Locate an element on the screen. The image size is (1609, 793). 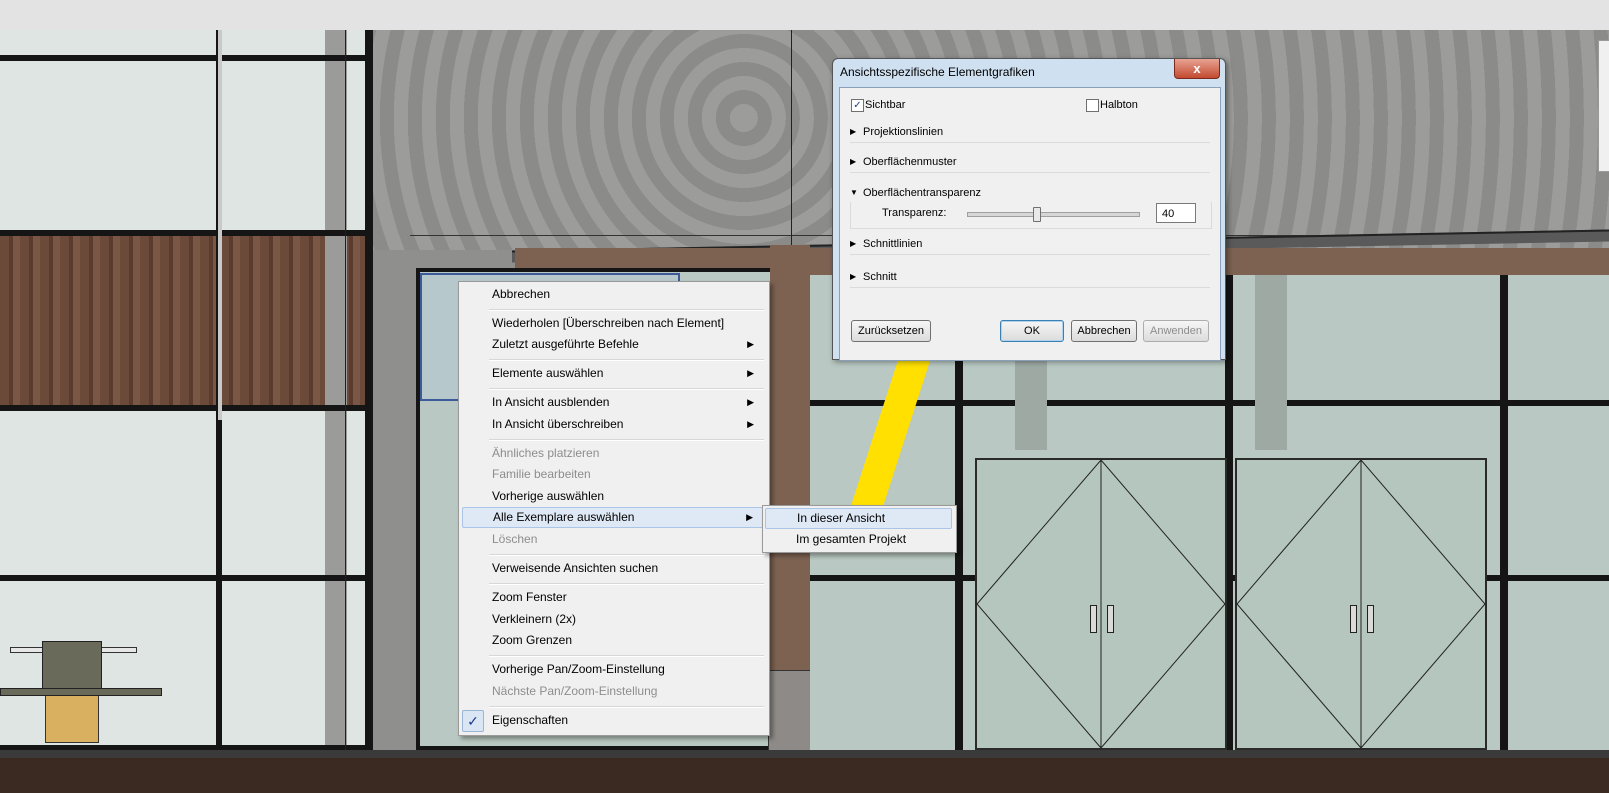
submenu-select-all-instances: In dieser Ansicht Im gesamten Projekt is located at coordinates (859, 529).